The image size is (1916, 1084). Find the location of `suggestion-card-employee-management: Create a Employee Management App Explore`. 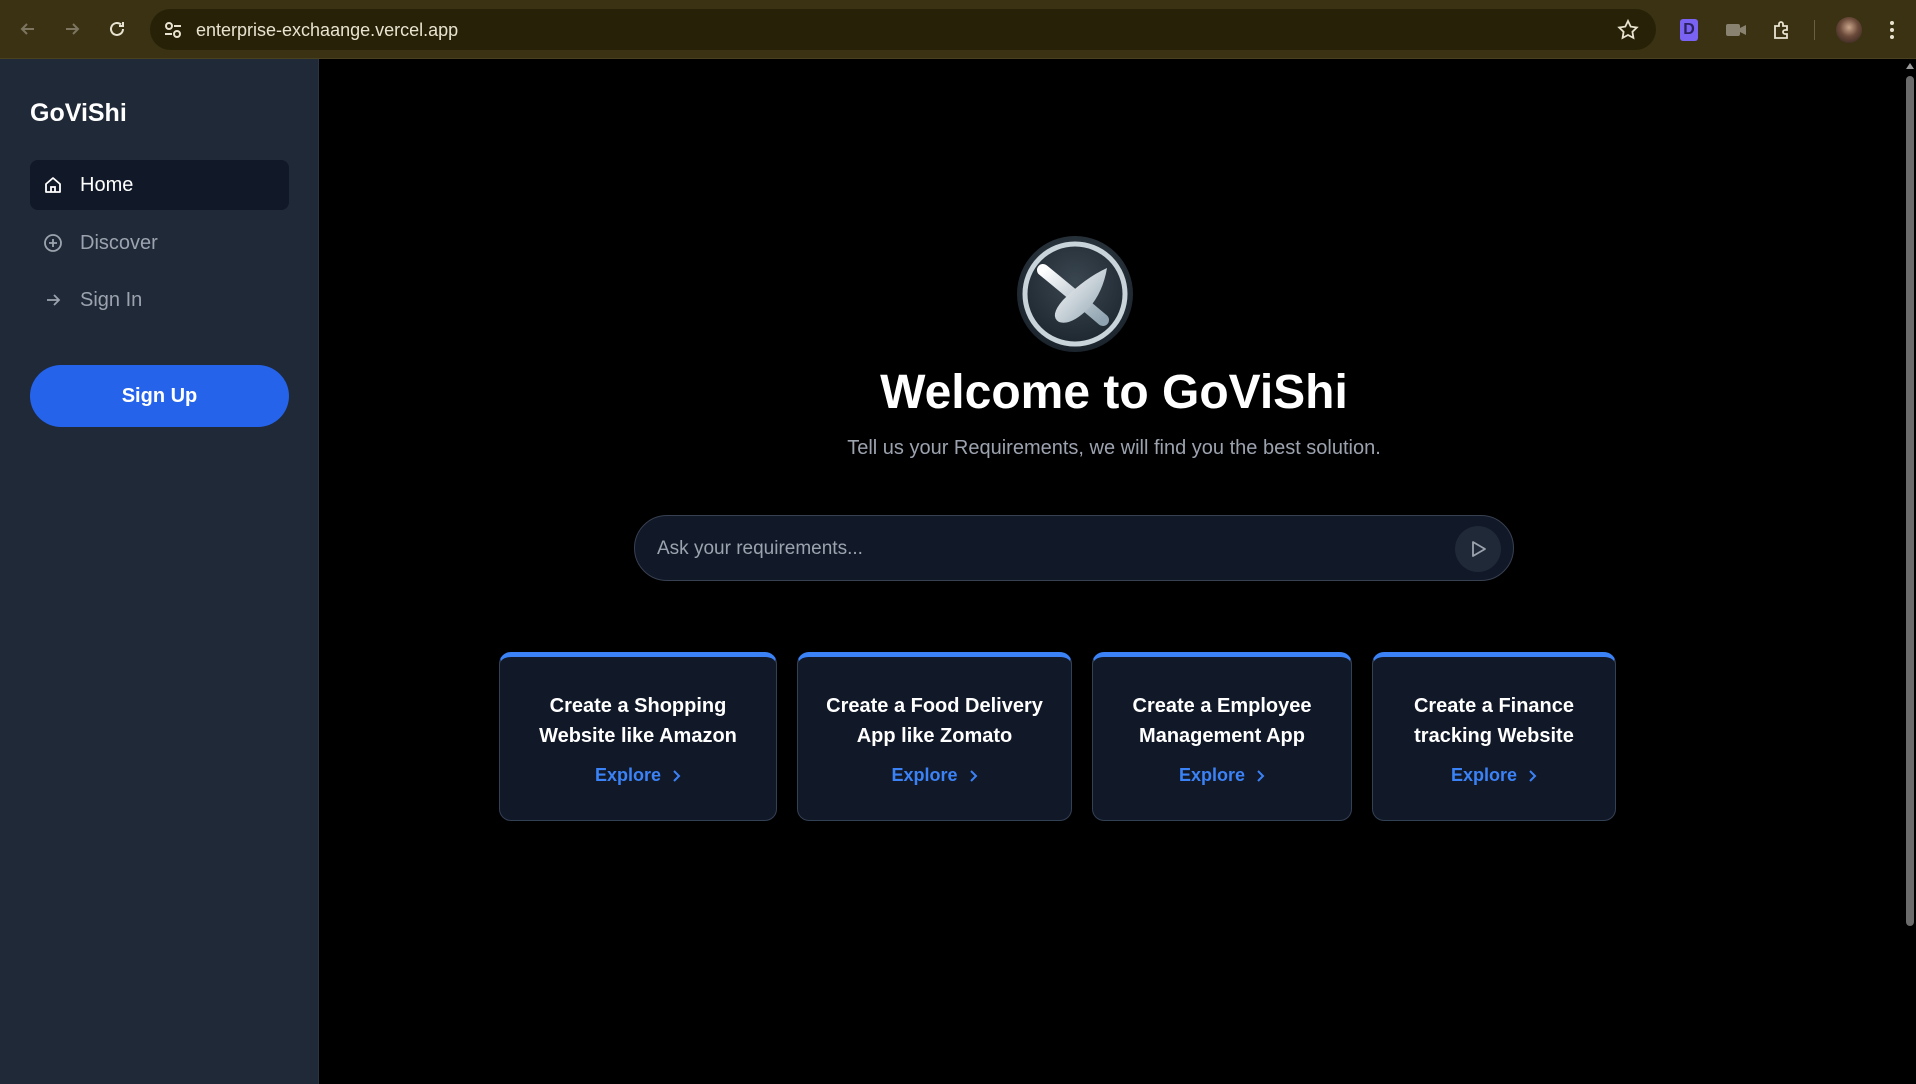

suggestion-card-employee-management: Create a Employee Management App Explore is located at coordinates (1222, 736).